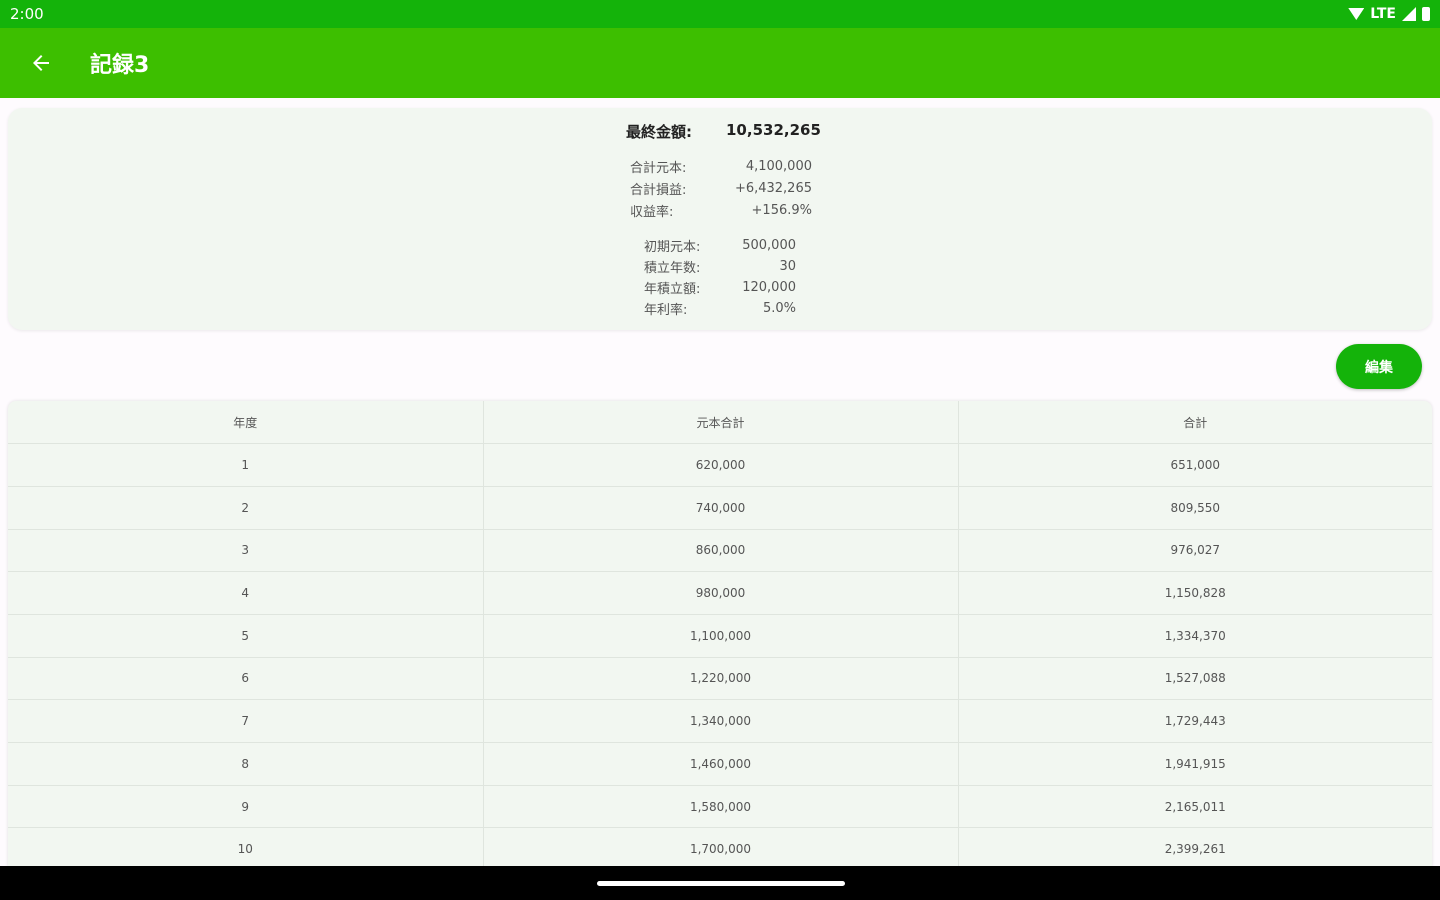 The width and height of the screenshot is (1440, 900). I want to click on table-row: 2 740,000 809,550, so click(720, 508).